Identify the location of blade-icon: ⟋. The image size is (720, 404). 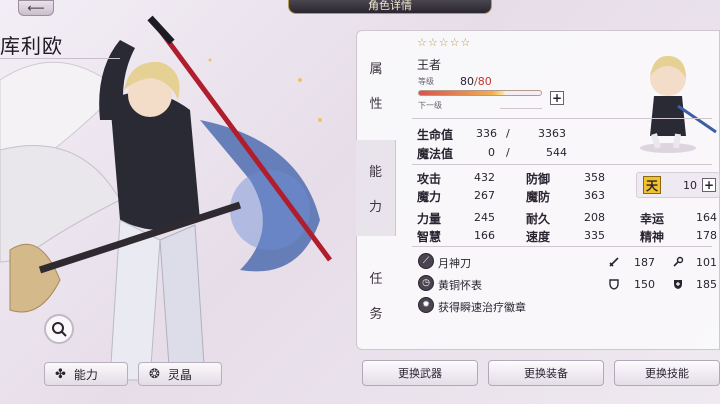
(426, 261).